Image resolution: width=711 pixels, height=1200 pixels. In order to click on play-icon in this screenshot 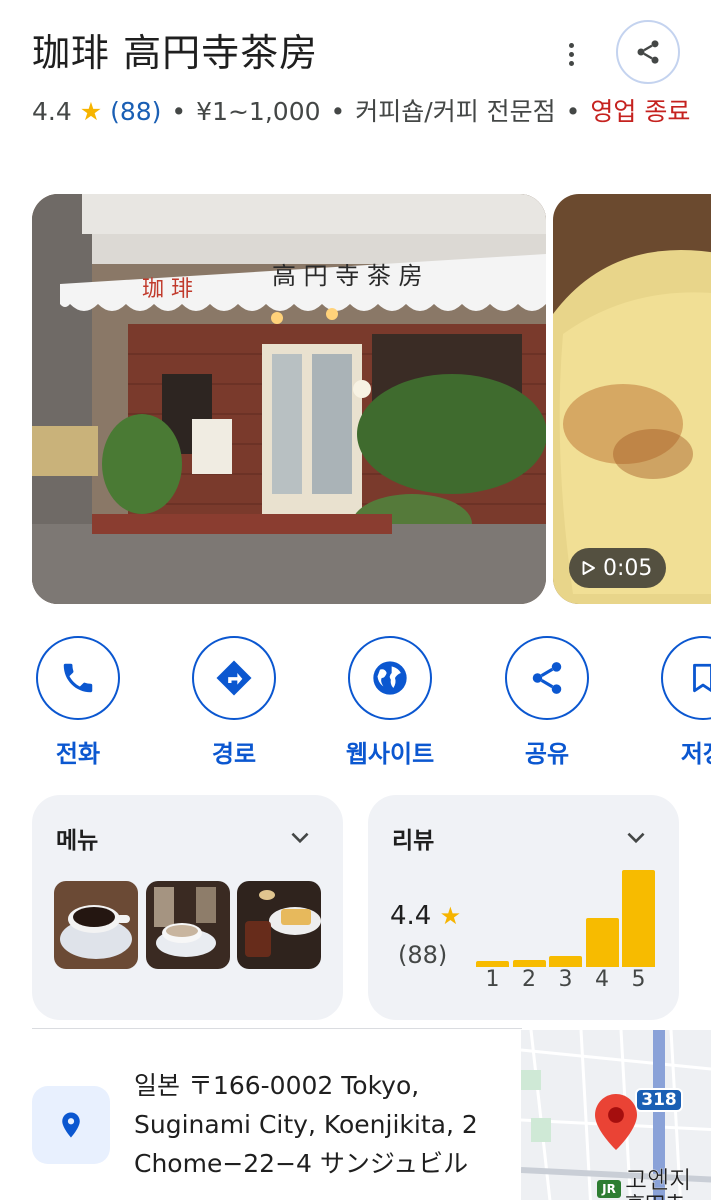, I will do `click(588, 568)`.